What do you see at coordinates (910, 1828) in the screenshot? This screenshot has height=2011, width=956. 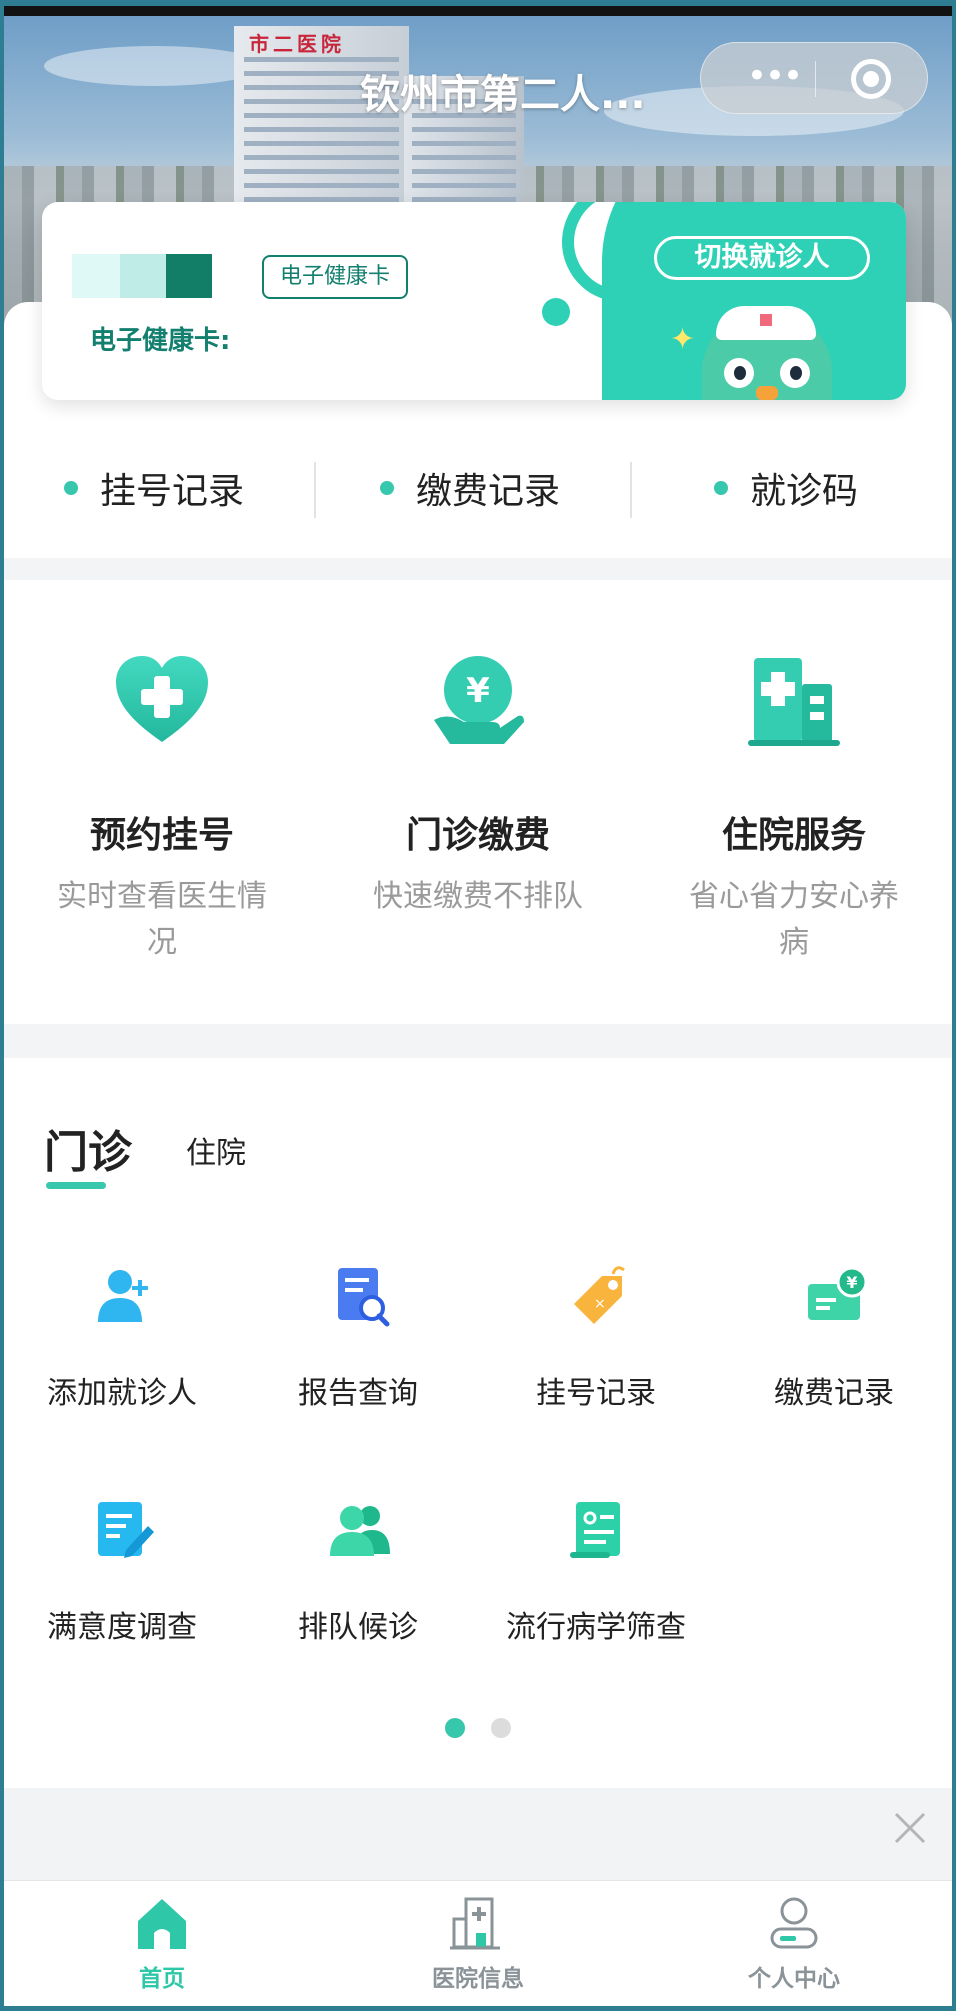 I see `close-icon` at bounding box center [910, 1828].